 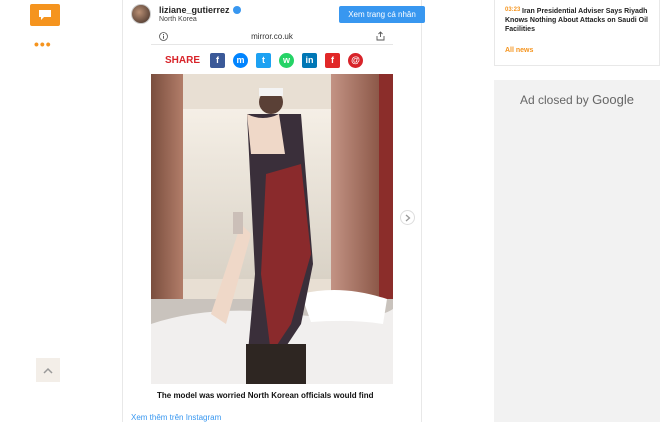 I want to click on share-icon, so click(x=380, y=36).